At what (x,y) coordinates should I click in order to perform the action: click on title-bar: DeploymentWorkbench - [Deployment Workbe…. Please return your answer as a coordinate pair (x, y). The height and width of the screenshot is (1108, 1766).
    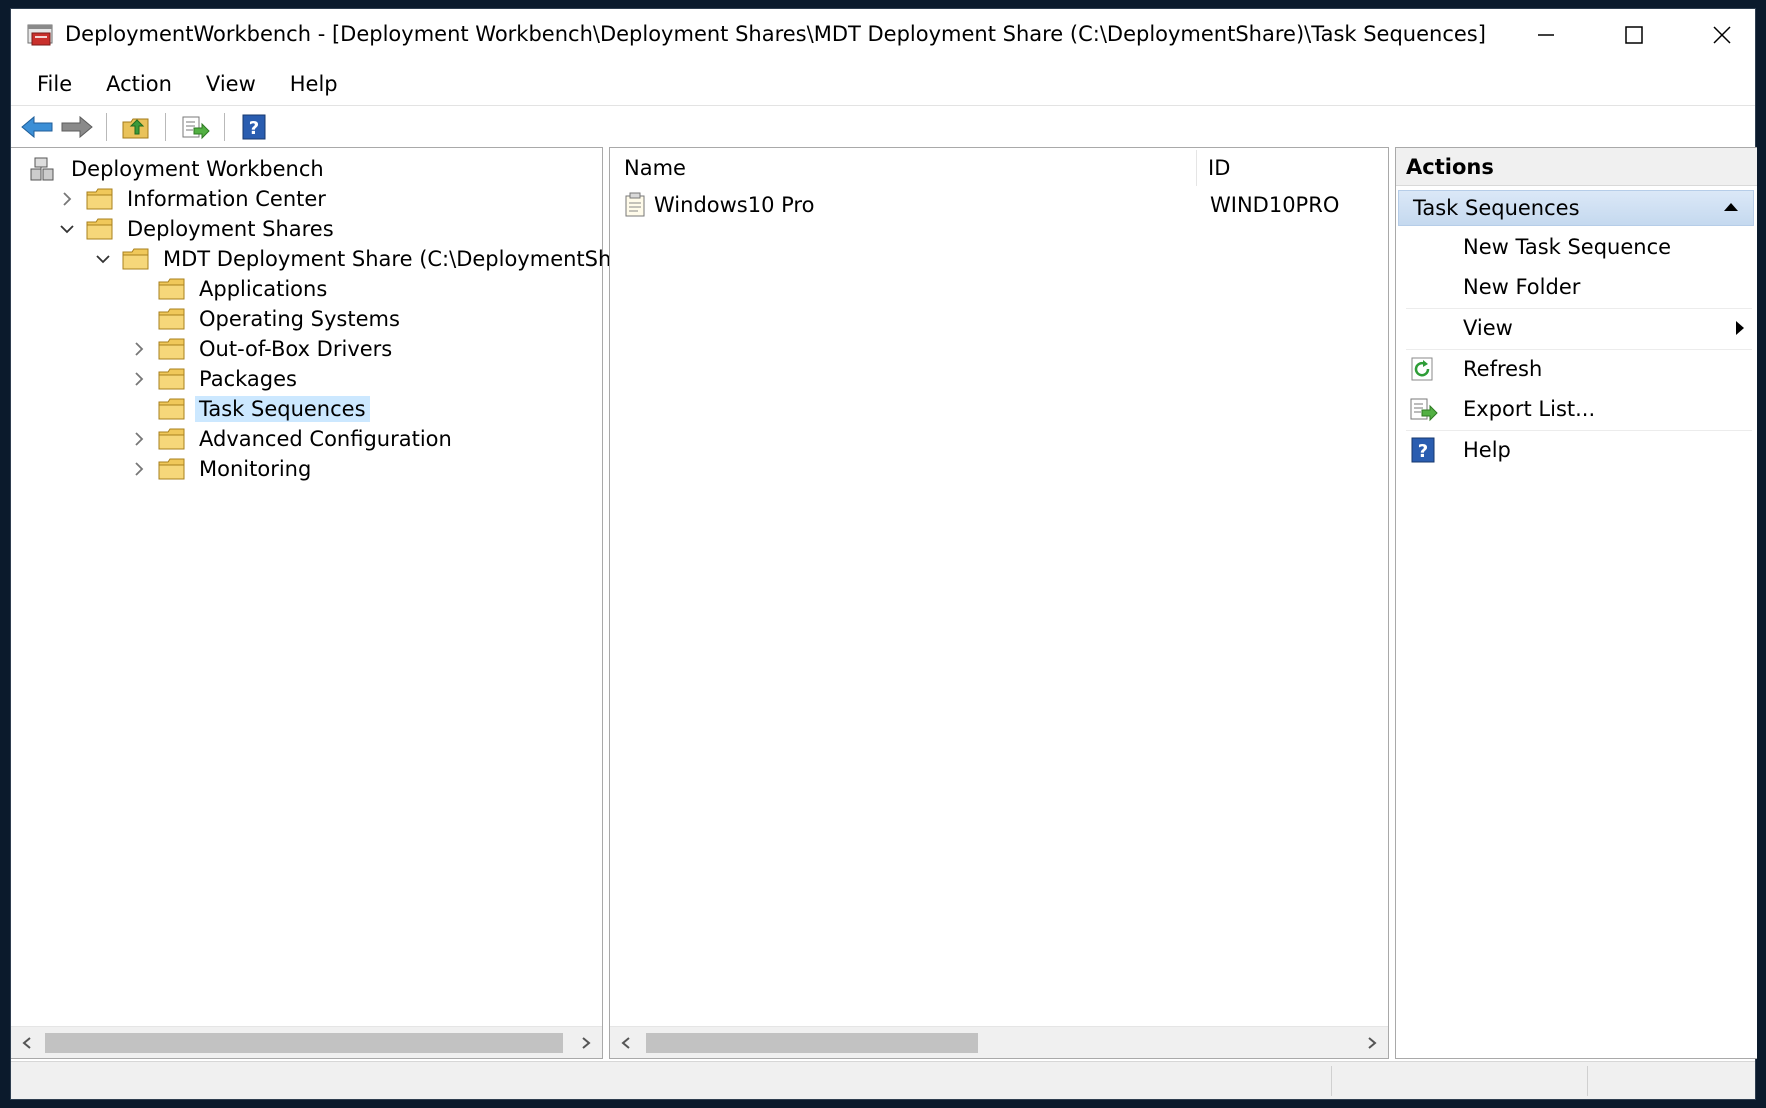
    Looking at the image, I should click on (883, 35).